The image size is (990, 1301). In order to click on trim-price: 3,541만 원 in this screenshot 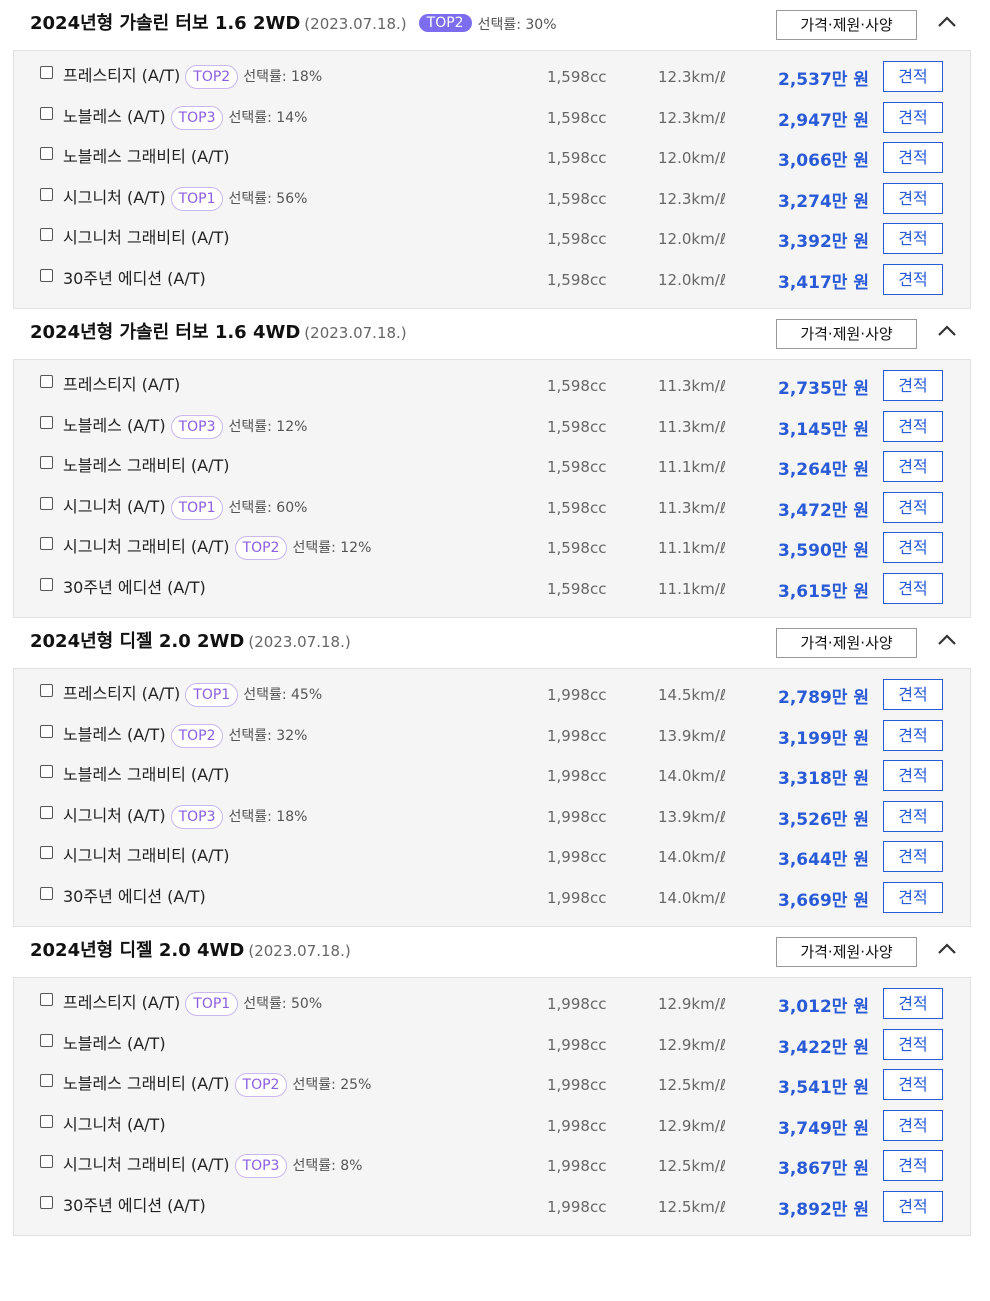, I will do `click(823, 1088)`.